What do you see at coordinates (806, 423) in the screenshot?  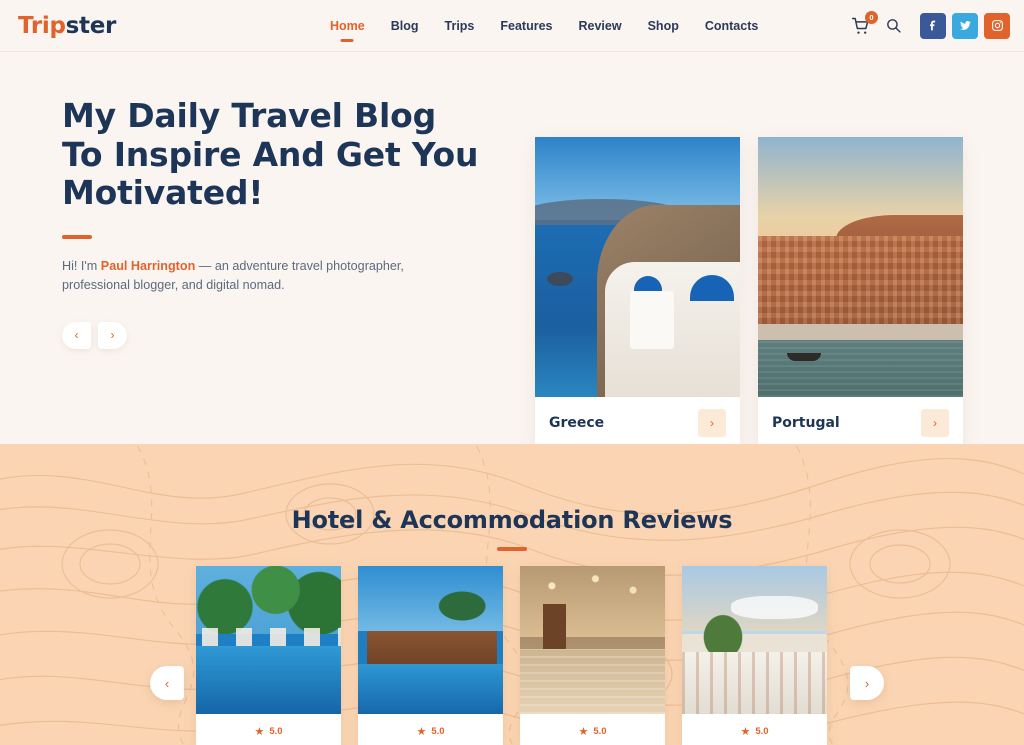 I see `destination-name: Portugal` at bounding box center [806, 423].